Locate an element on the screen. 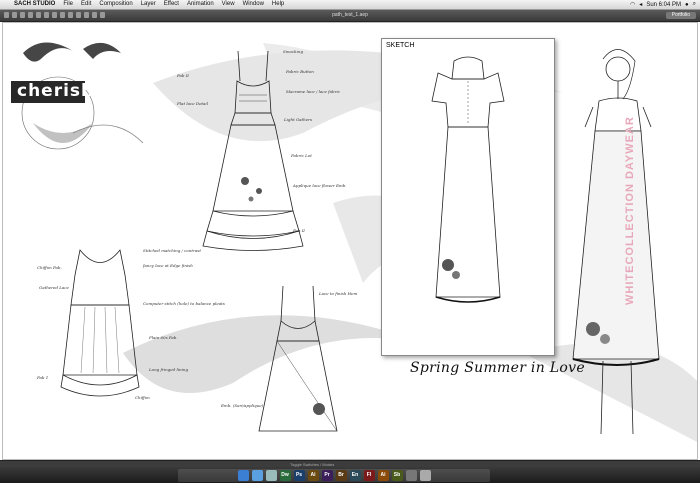  note-emb-sari: Emb. (Sari/applique) is located at coordinates (242, 405).